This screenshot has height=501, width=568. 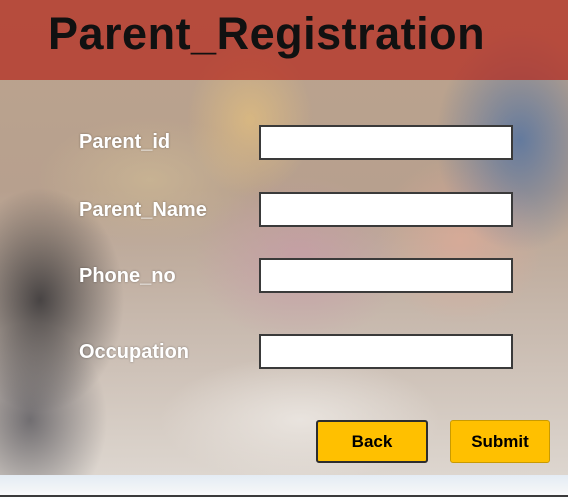 I want to click on bottom-strip, so click(x=284, y=488).